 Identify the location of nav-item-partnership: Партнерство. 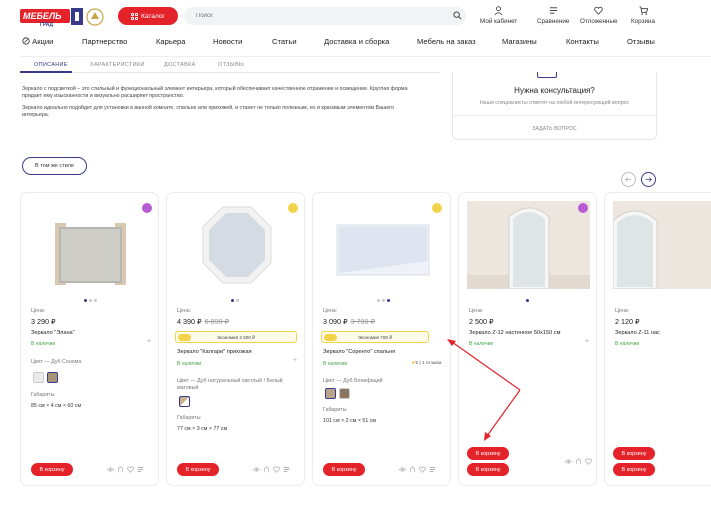
(104, 41).